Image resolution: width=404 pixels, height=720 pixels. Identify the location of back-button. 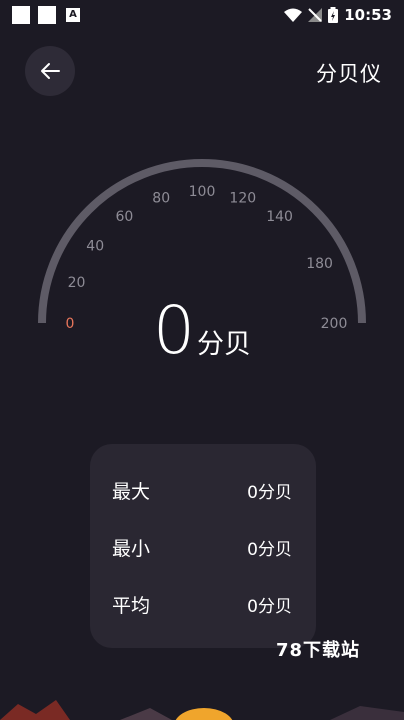
(50, 71).